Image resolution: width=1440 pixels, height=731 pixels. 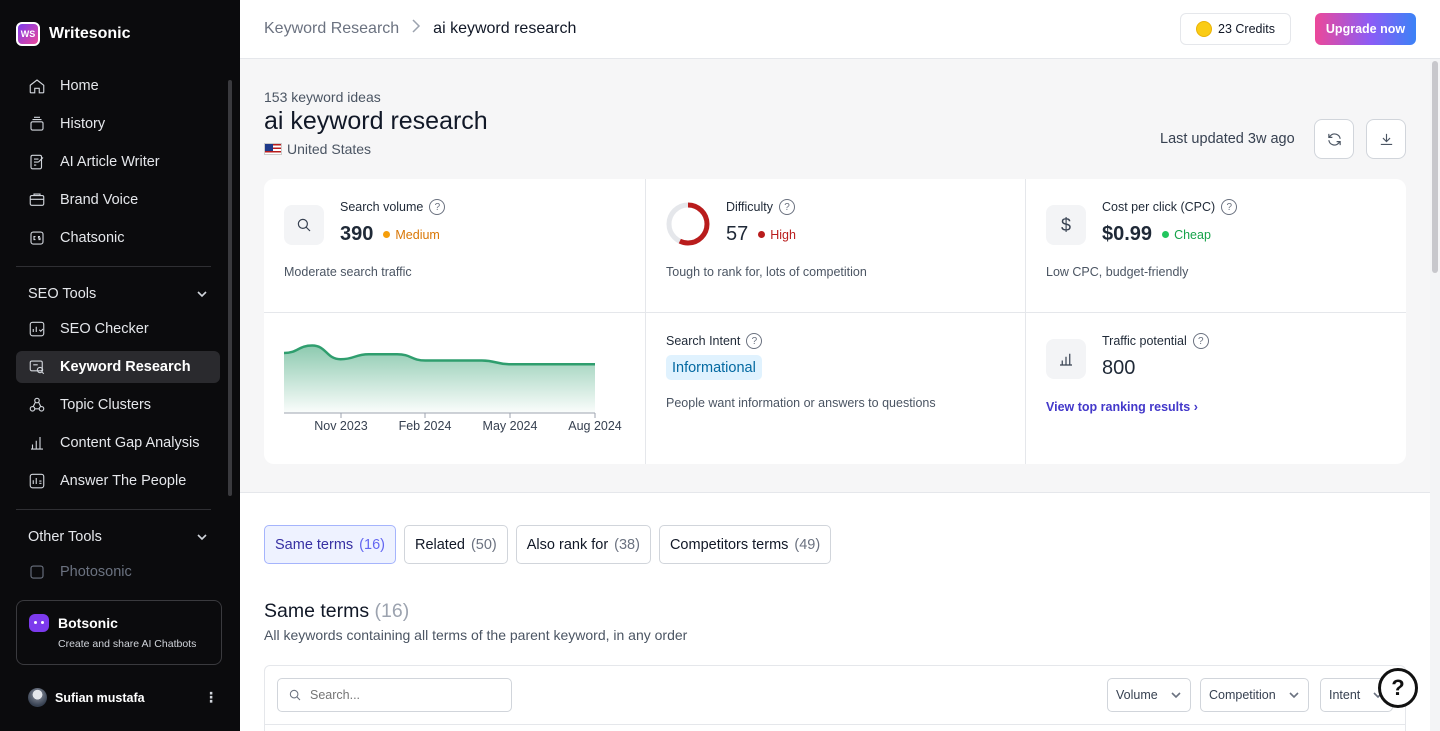 What do you see at coordinates (211, 697) in the screenshot?
I see `more-options-icon: ⋮` at bounding box center [211, 697].